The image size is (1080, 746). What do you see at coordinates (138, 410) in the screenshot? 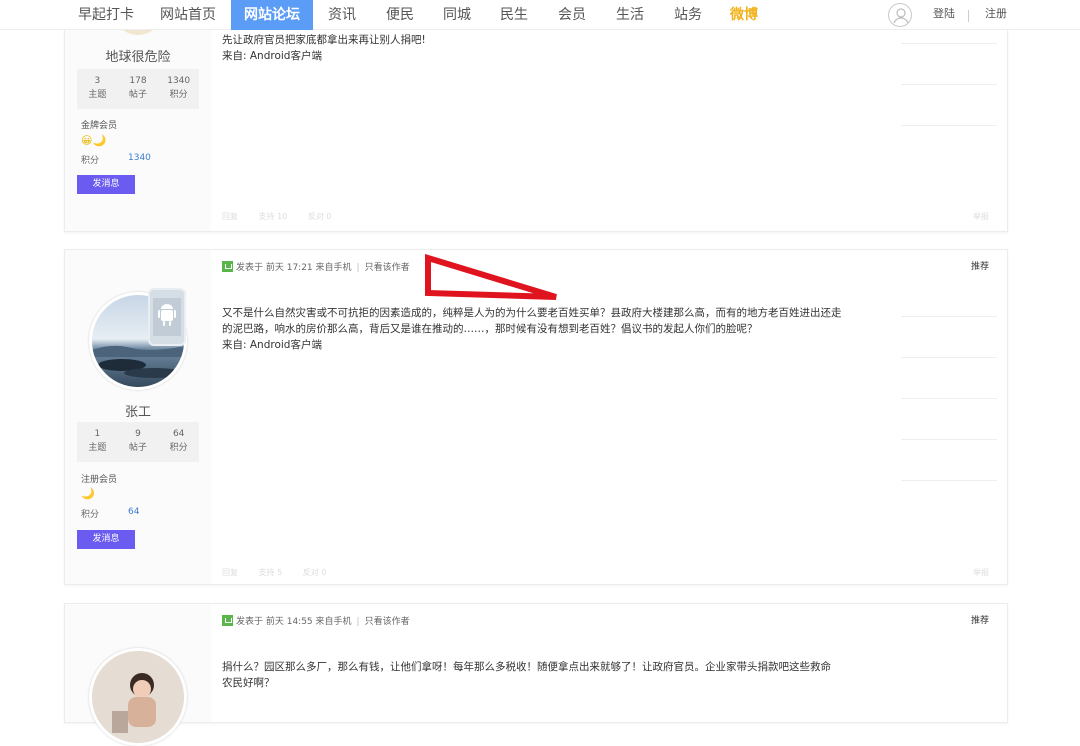
I see `author-name: 张工` at bounding box center [138, 410].